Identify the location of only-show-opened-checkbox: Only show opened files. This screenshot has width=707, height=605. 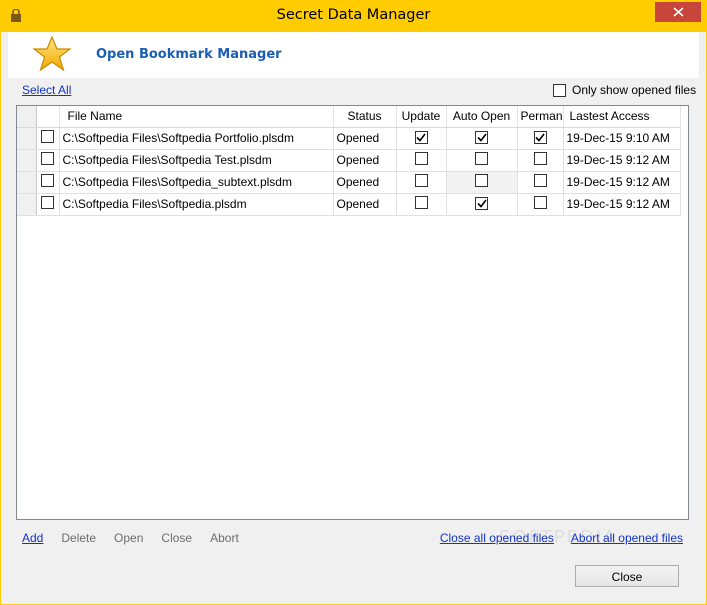
(624, 90).